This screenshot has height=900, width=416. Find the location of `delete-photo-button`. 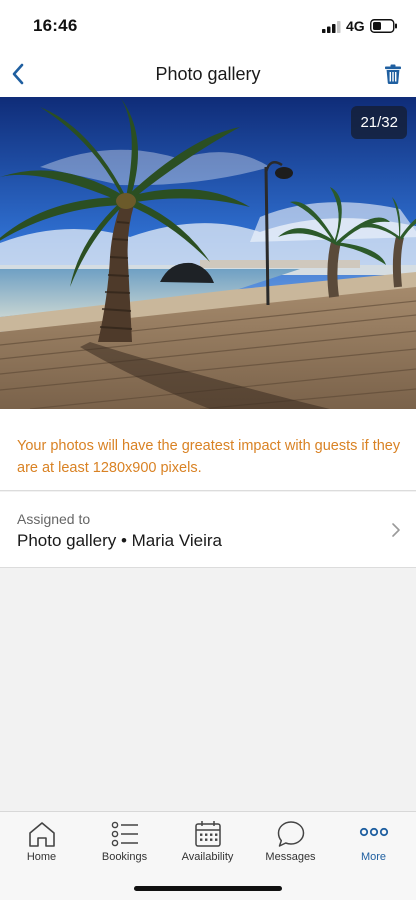

delete-photo-button is located at coordinates (393, 74).